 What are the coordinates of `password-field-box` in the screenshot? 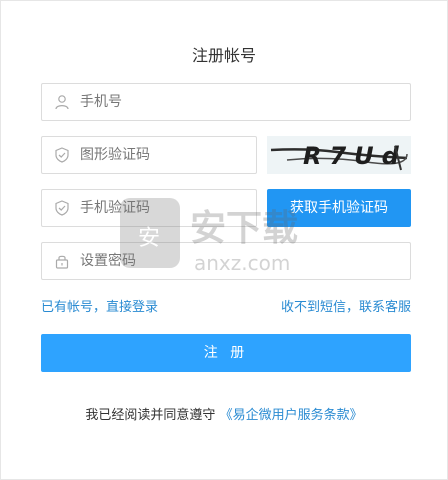 It's located at (226, 261).